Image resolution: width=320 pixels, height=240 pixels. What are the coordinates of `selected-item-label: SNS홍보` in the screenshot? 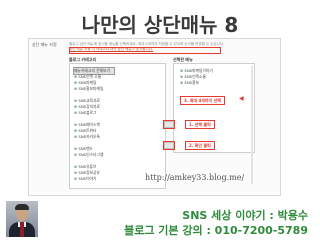 It's located at (192, 82).